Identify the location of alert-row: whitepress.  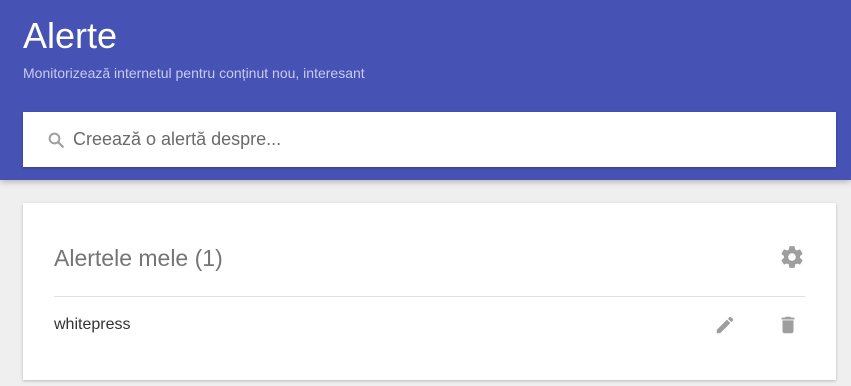
(429, 325).